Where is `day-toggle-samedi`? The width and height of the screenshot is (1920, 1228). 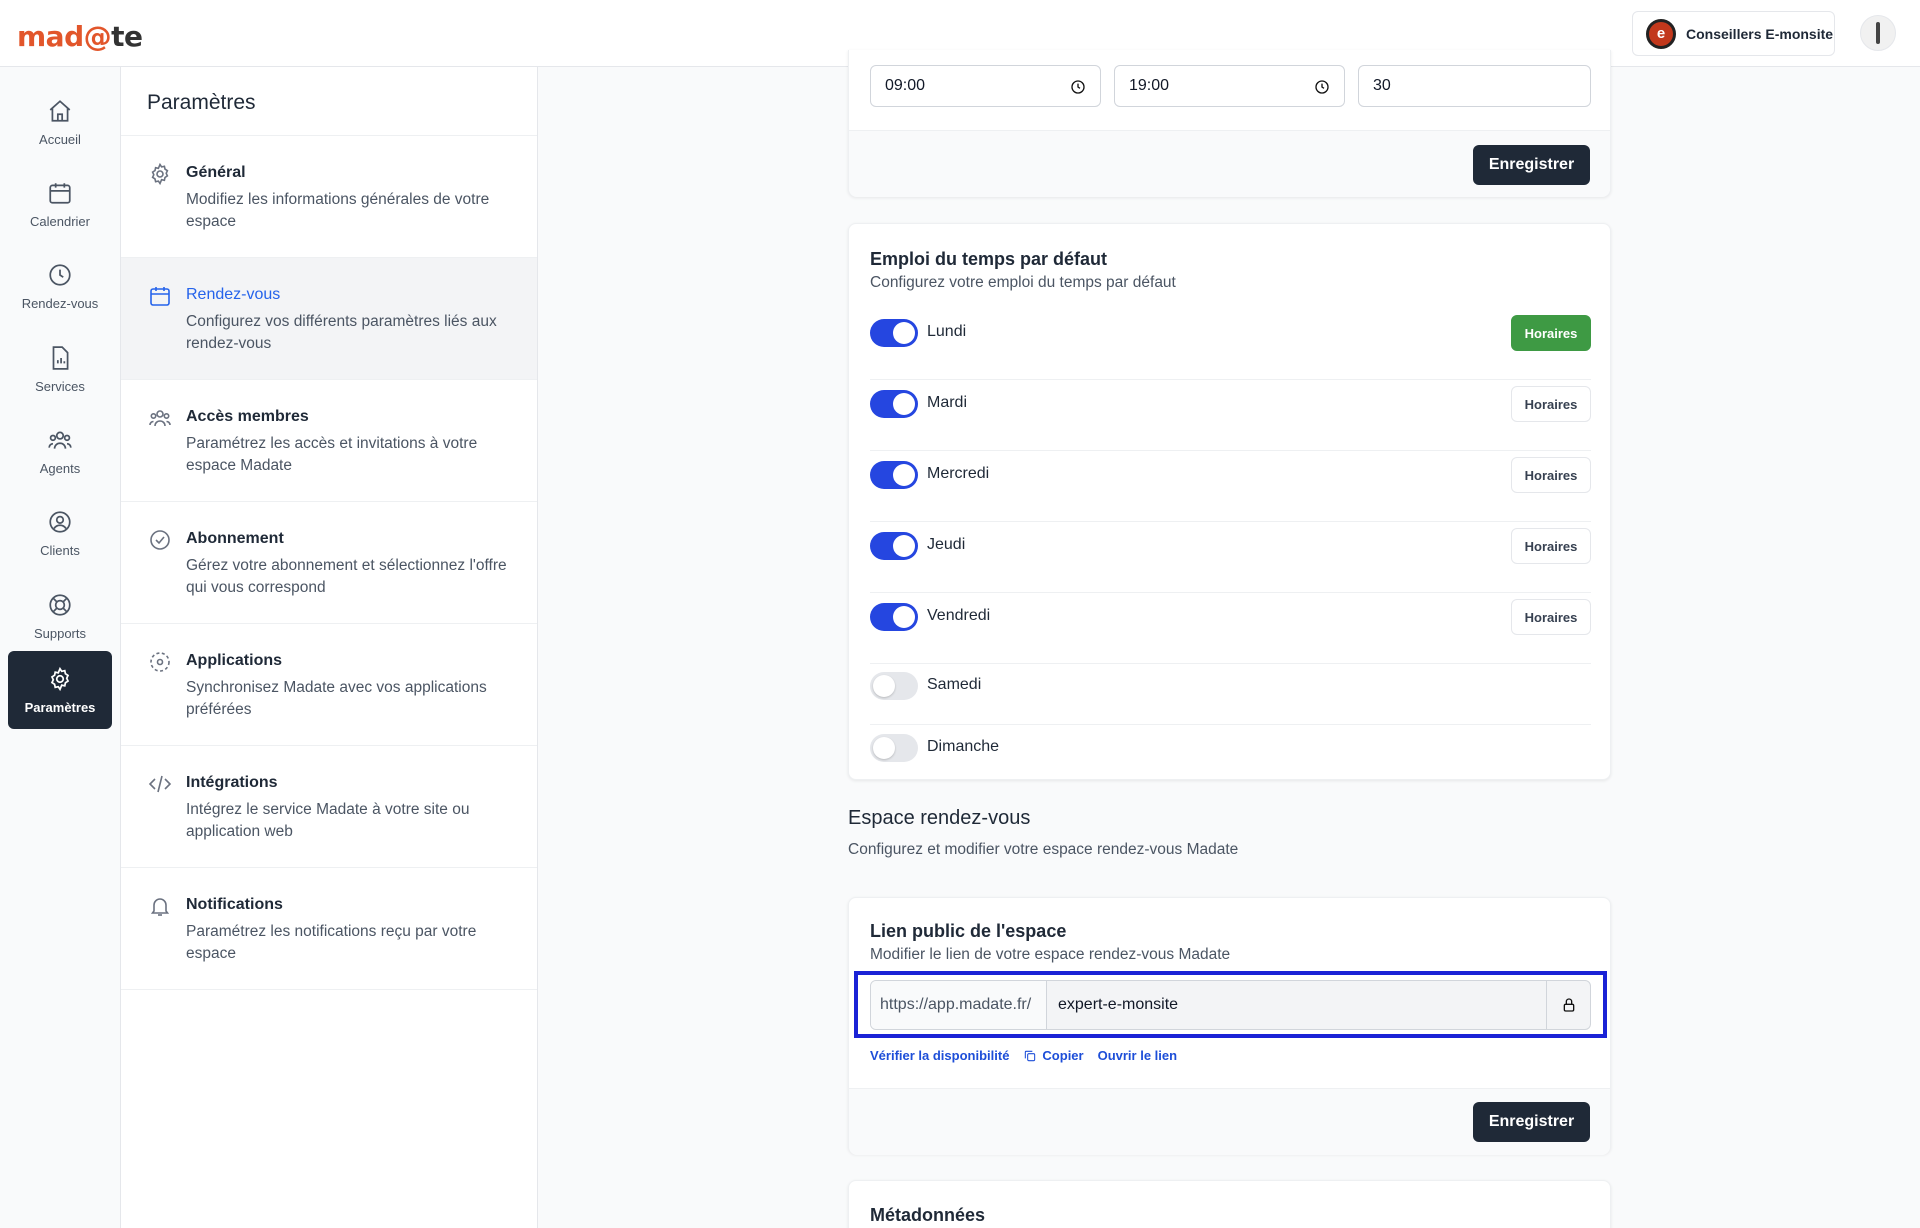 day-toggle-samedi is located at coordinates (894, 686).